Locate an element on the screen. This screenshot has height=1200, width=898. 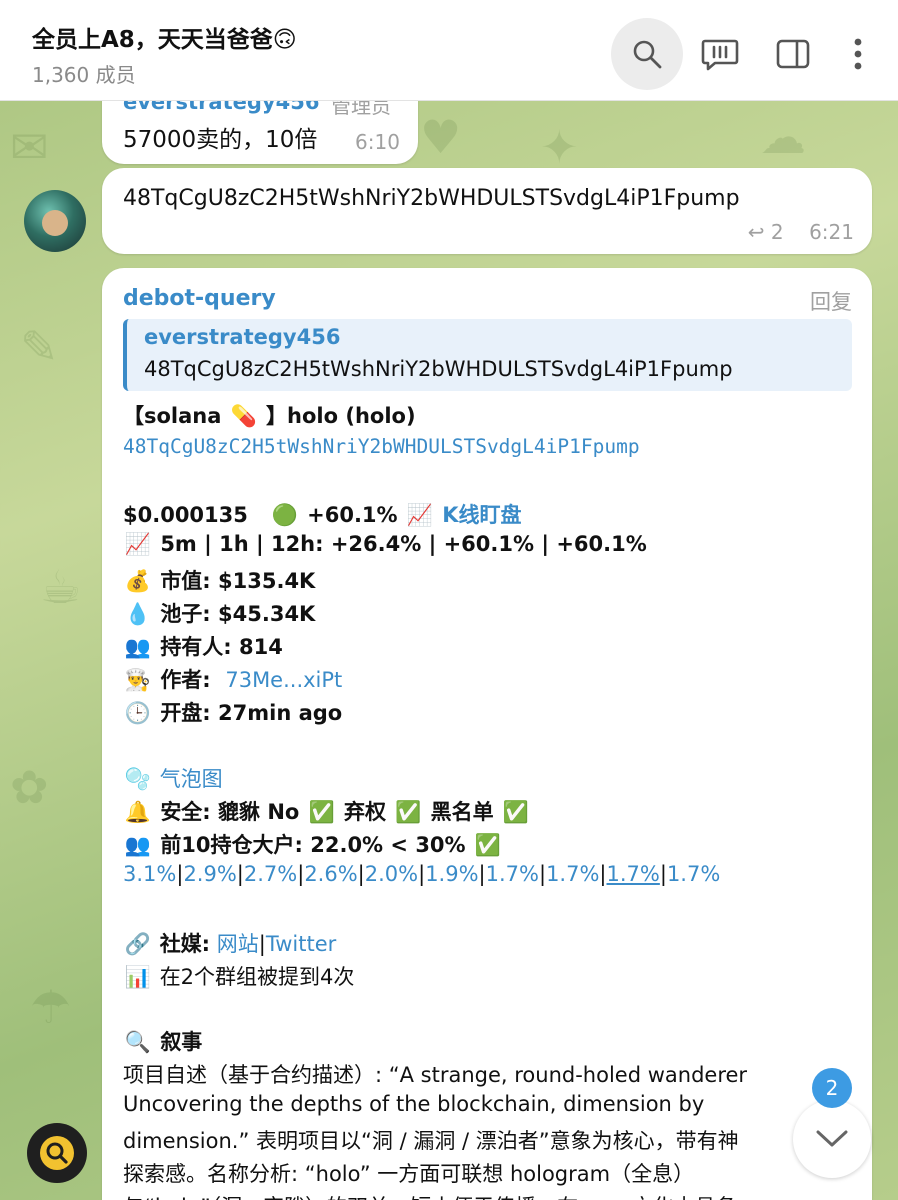
bubbles-icon: 🫧 is located at coordinates (138, 779).